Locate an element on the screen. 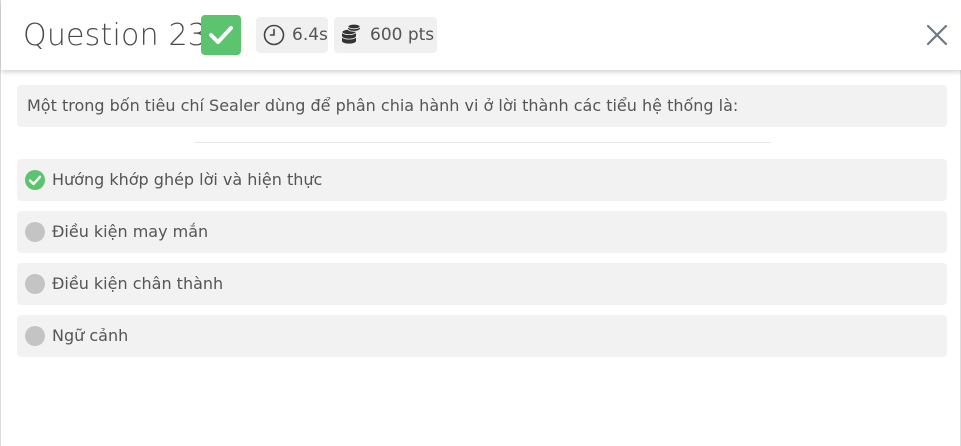  answer-option-label: Ngữ cảnh is located at coordinates (90, 335).